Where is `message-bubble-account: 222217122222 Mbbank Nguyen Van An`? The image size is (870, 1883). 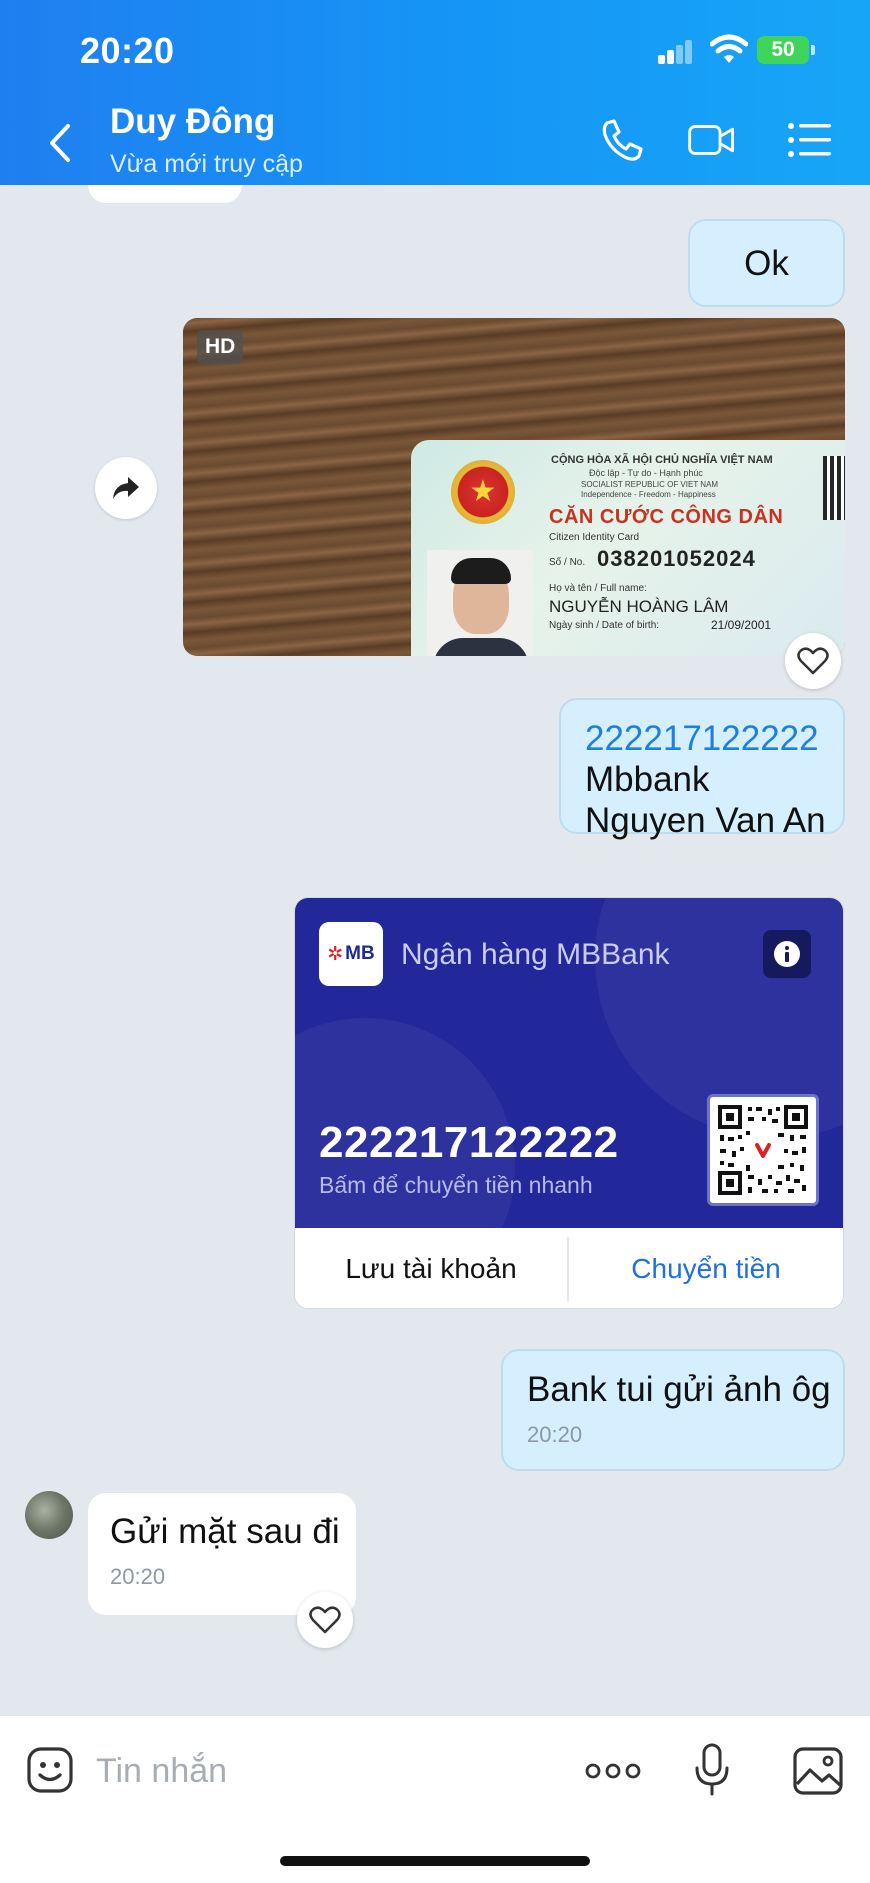
message-bubble-account: 222217122222 Mbbank Nguyen Van An is located at coordinates (702, 769).